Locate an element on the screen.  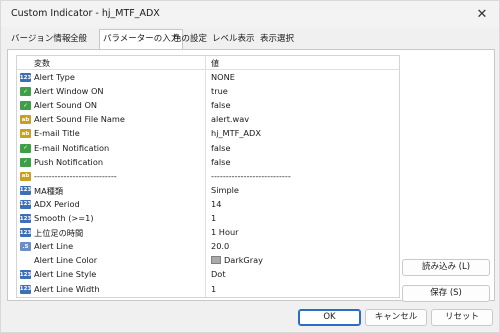
parameter-value: alert.wav is located at coordinates (230, 119).